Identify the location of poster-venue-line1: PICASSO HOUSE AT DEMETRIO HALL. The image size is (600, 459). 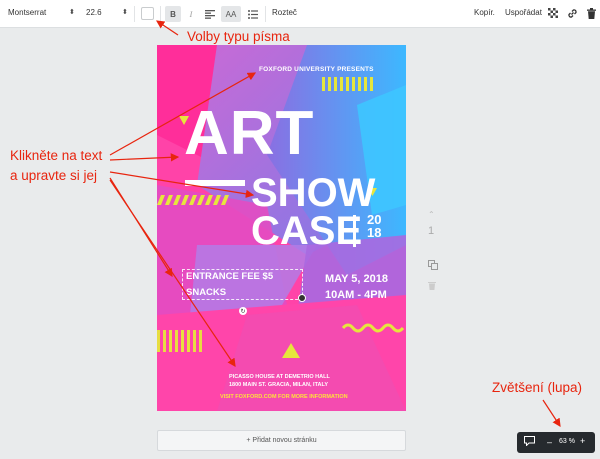
(279, 377).